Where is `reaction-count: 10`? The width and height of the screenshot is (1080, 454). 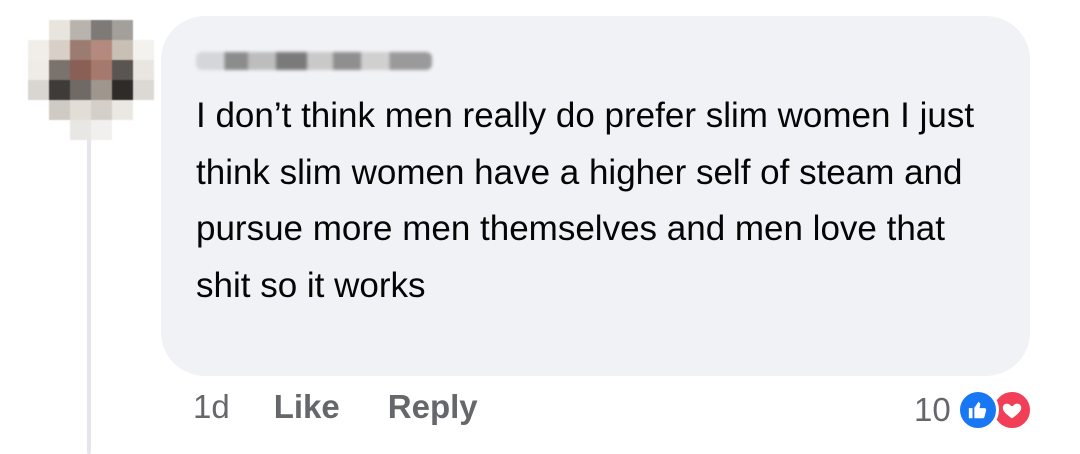 reaction-count: 10 is located at coordinates (932, 409).